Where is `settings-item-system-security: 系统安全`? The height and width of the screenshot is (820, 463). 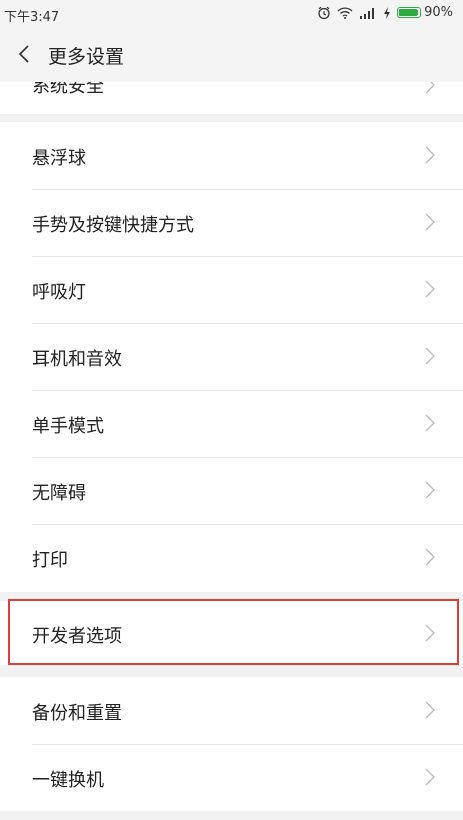
settings-item-system-security: 系统安全 is located at coordinates (231, 98).